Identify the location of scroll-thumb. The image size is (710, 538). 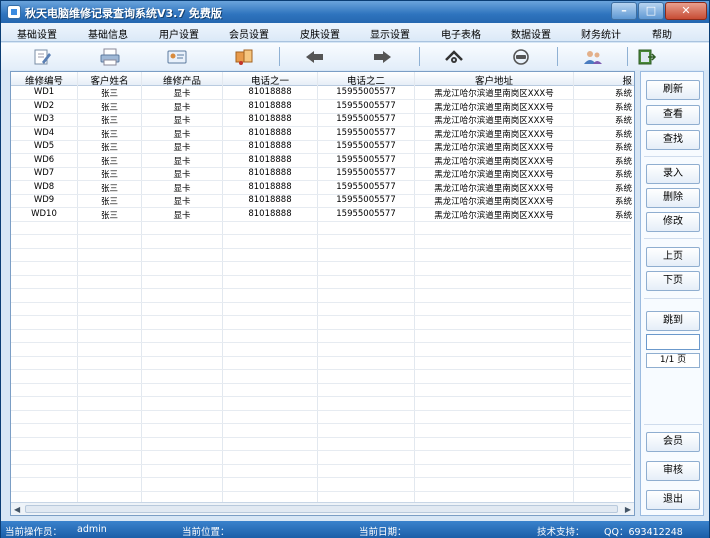
(321, 509).